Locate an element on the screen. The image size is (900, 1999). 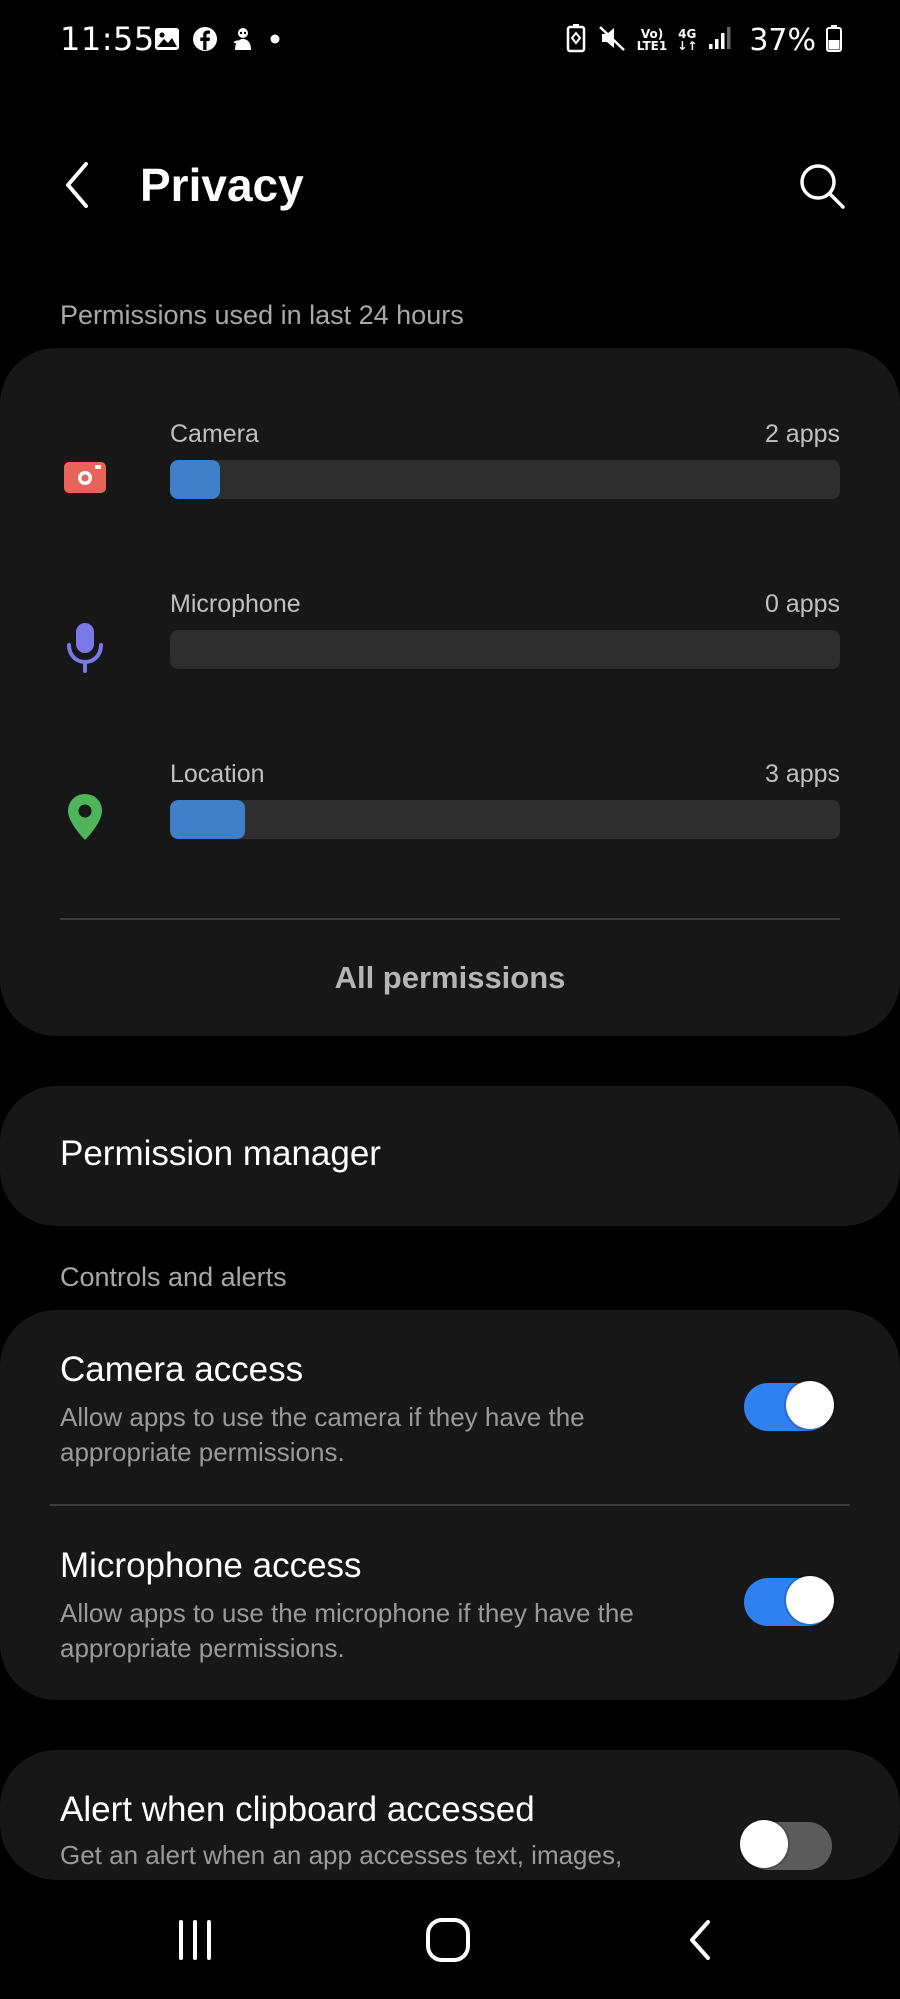
usage-row-camera: Camera 2 apps is located at coordinates (450, 472).